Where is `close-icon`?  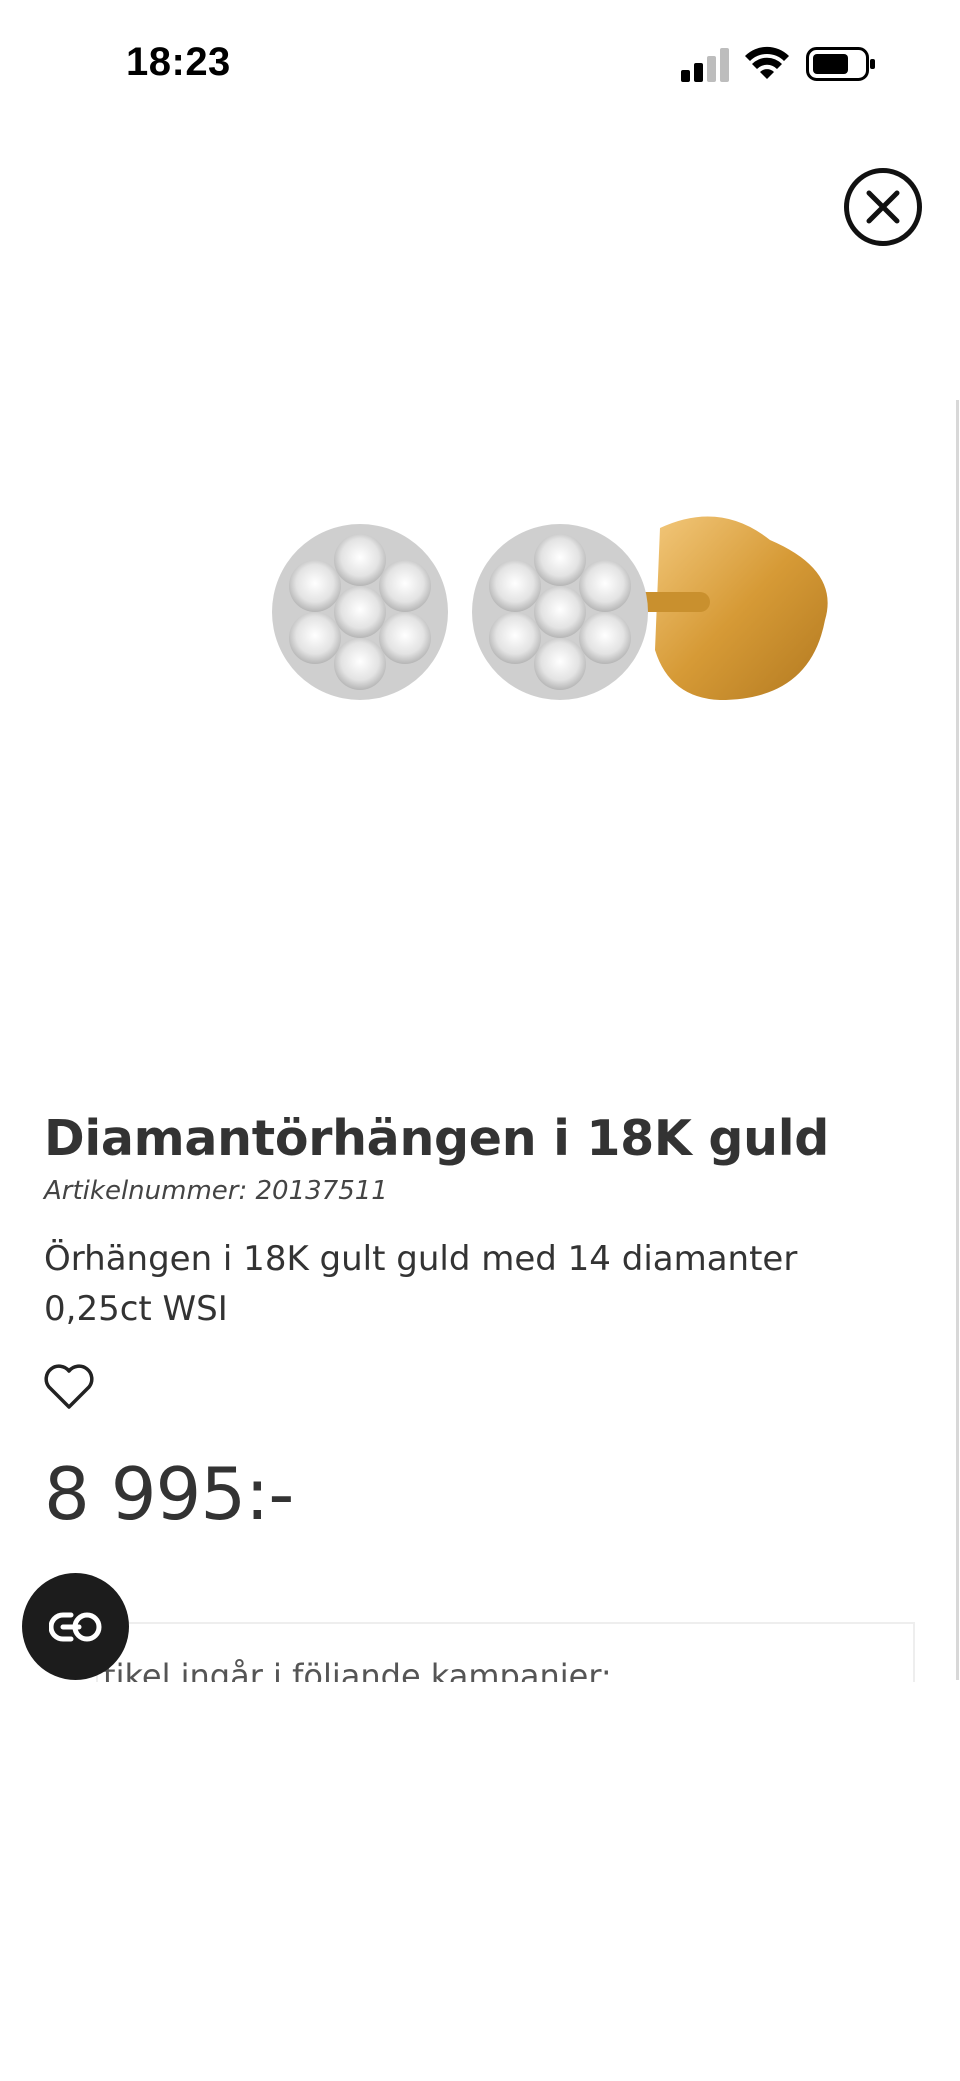 close-icon is located at coordinates (883, 207).